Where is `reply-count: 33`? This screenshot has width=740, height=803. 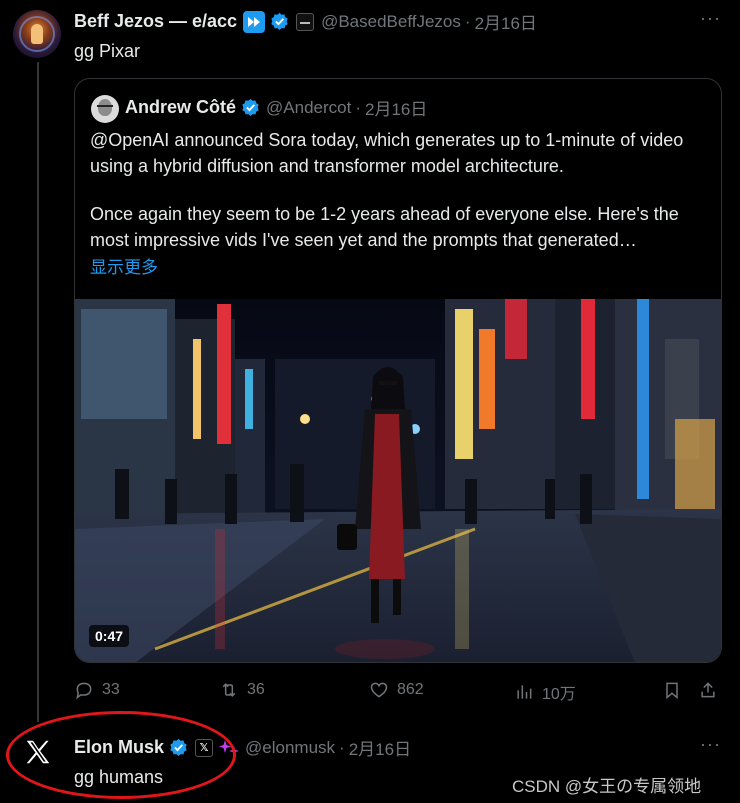
reply-count: 33 is located at coordinates (111, 689).